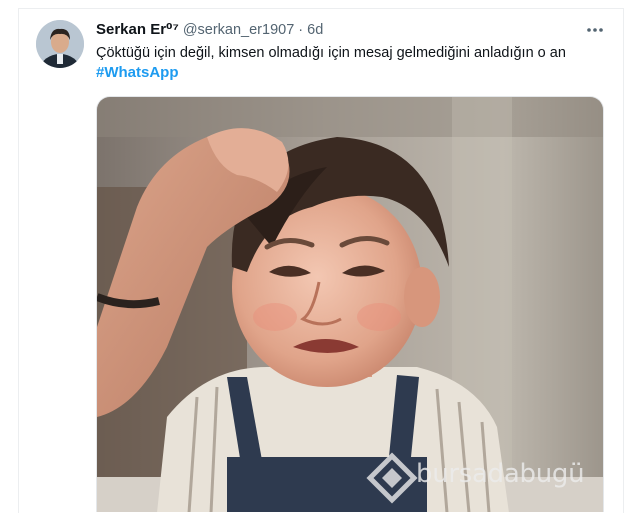 Image resolution: width=640 pixels, height=513 pixels. I want to click on display-name: Serkan Er⁰⁷, so click(137, 29).